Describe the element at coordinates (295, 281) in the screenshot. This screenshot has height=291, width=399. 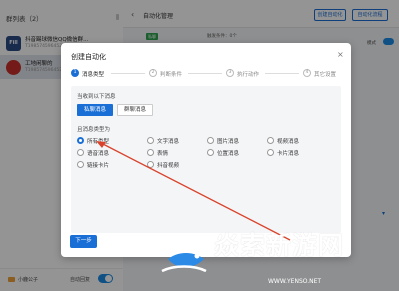
I see `watermark-url: WWW.YENSO.NET` at that location.